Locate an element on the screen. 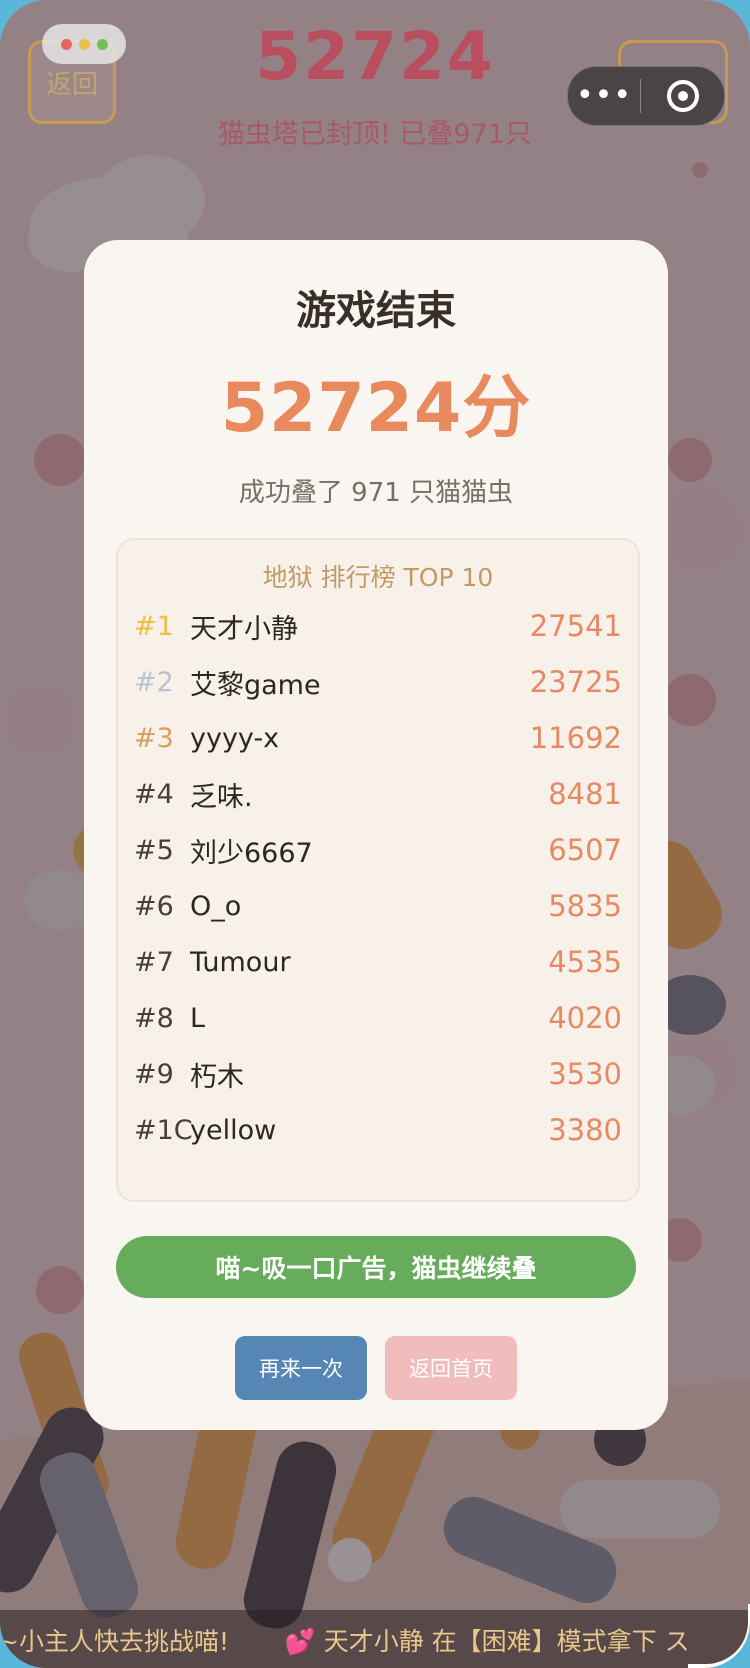  play-again-button: 再来一次 is located at coordinates (301, 1368).